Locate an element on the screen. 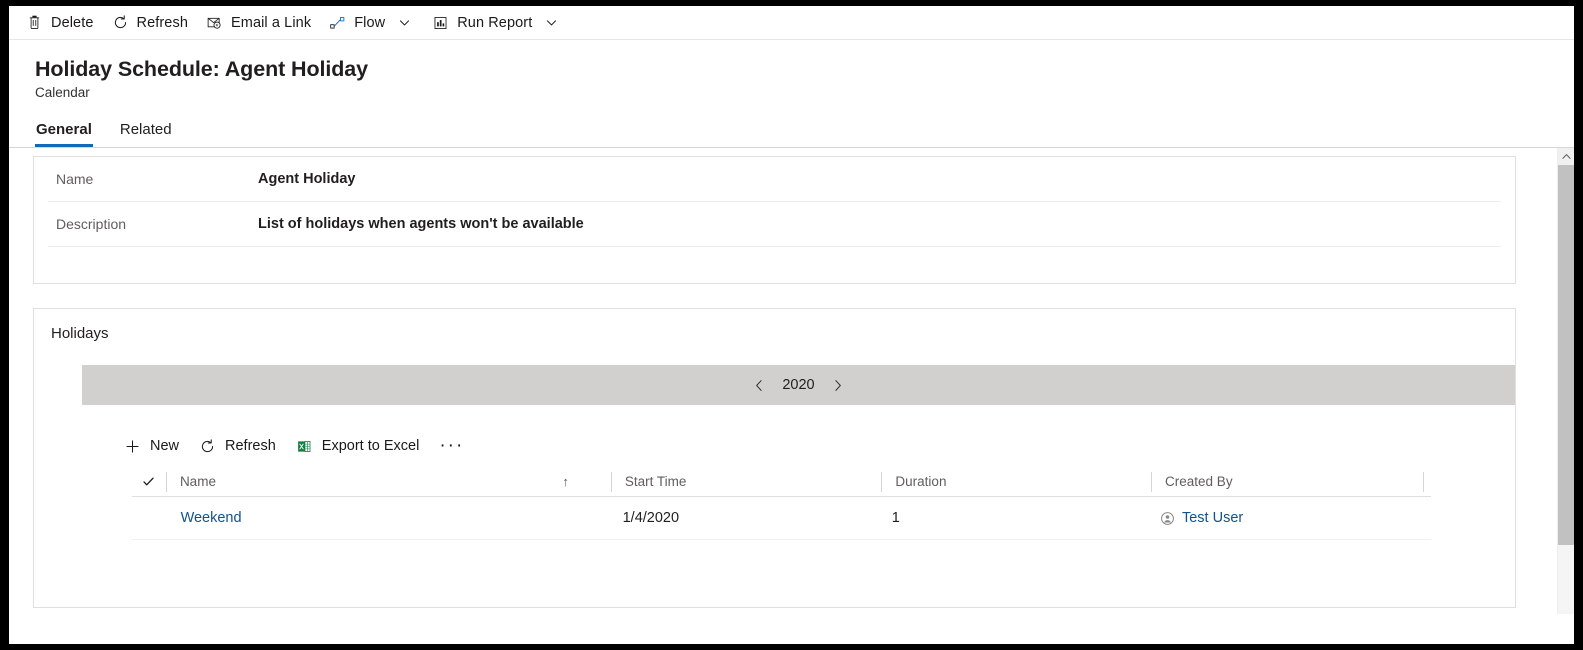 The image size is (1583, 650). cell-end is located at coordinates (1424, 518).